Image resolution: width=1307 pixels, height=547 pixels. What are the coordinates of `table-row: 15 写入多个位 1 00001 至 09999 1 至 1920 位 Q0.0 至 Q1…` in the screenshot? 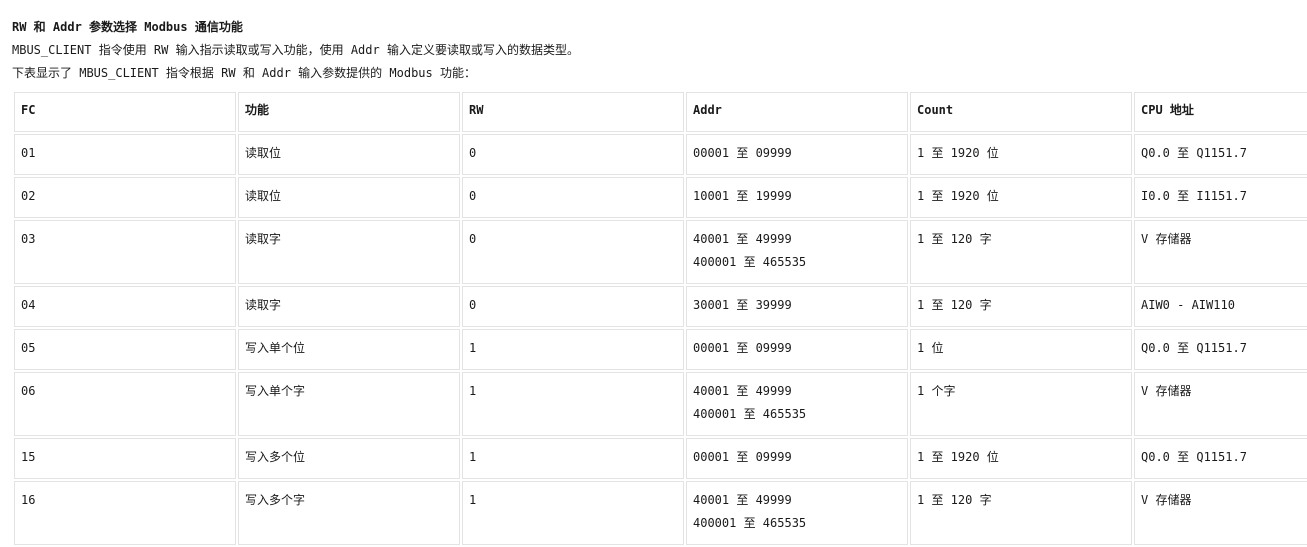 It's located at (660, 458).